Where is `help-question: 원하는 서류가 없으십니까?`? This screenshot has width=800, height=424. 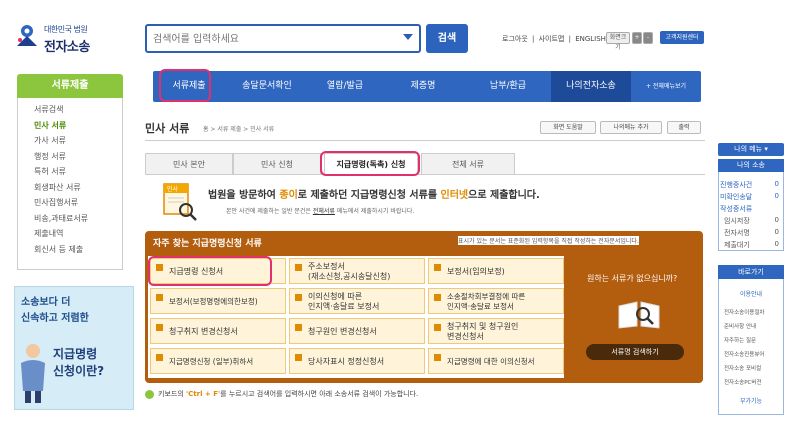
help-question: 원하는 서류가 없으십니까? is located at coordinates (632, 278).